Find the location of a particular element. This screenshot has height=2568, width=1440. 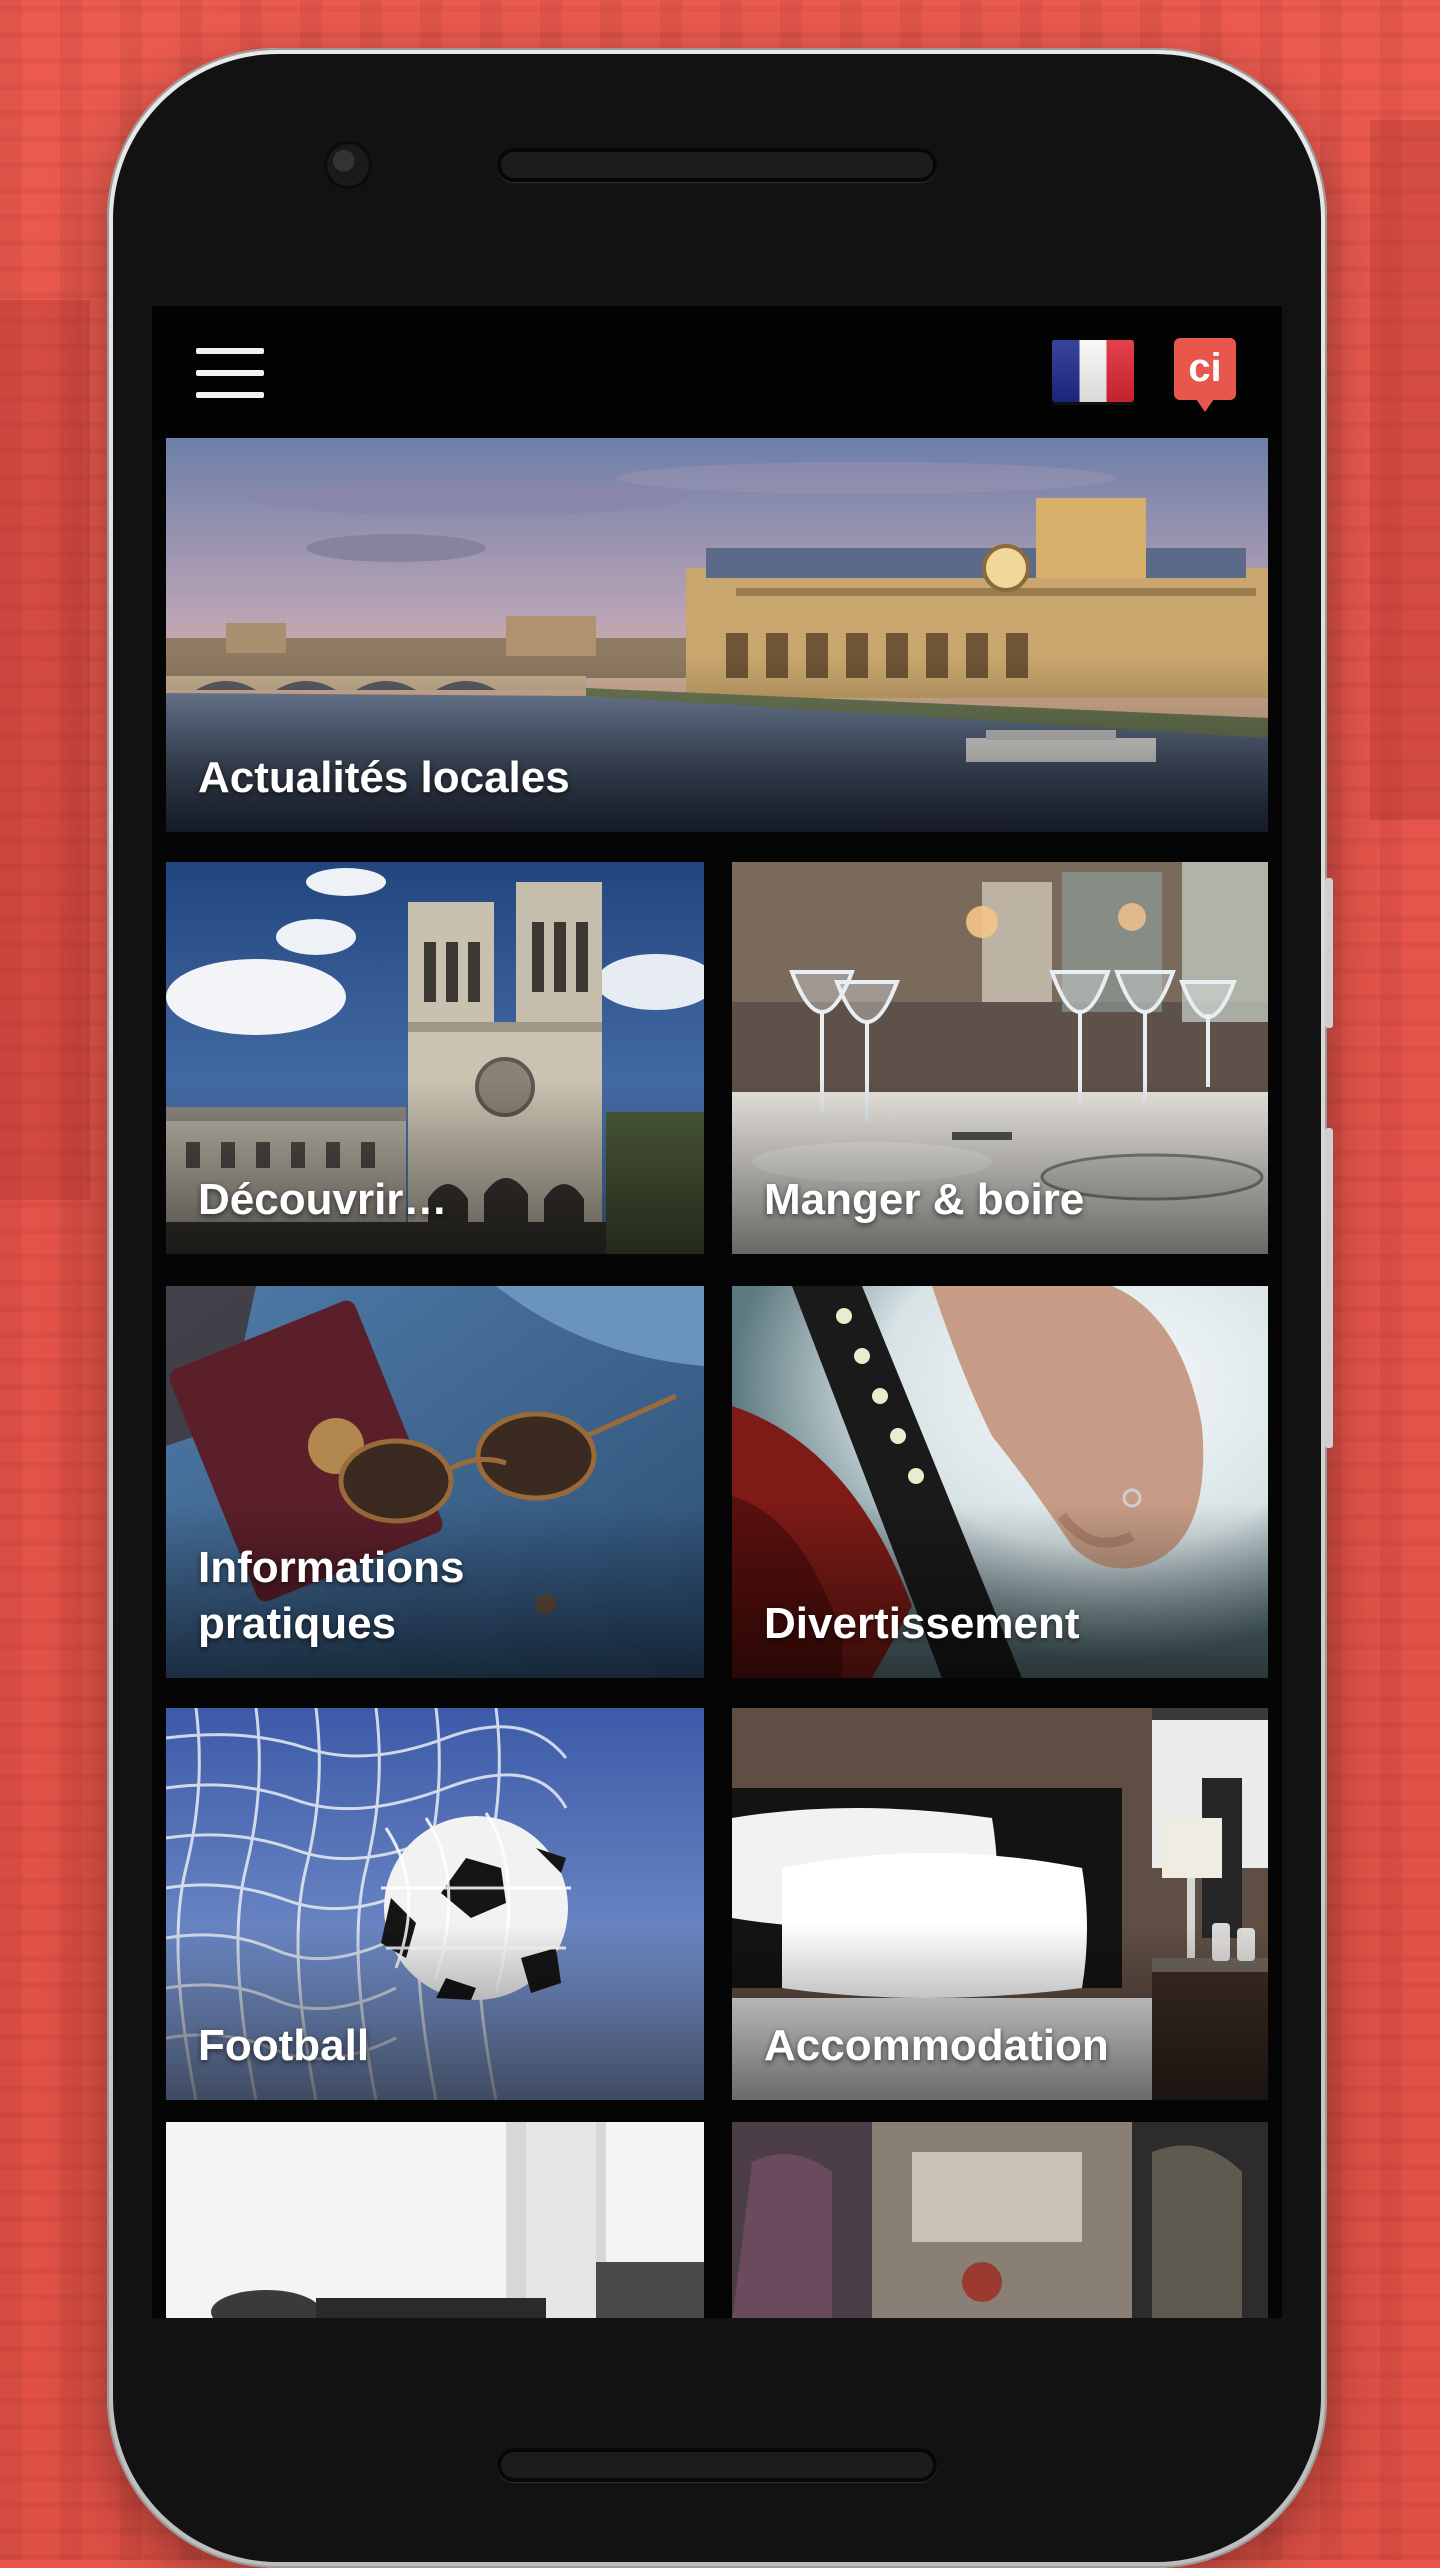

app-logo: ci is located at coordinates (1205, 375).